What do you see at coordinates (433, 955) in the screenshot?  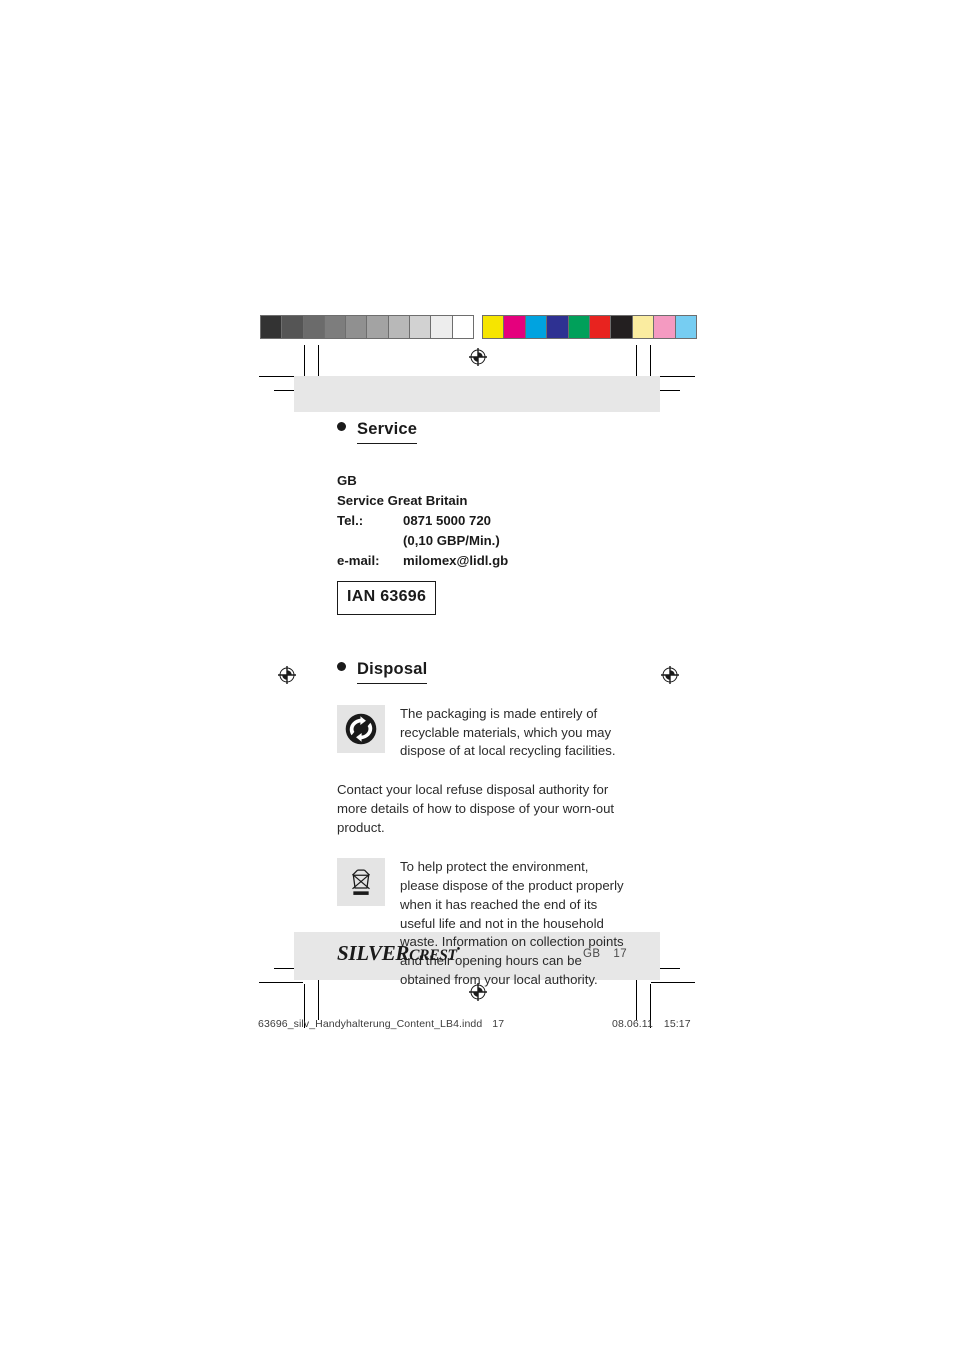 I see `brand-lower: CREST` at bounding box center [433, 955].